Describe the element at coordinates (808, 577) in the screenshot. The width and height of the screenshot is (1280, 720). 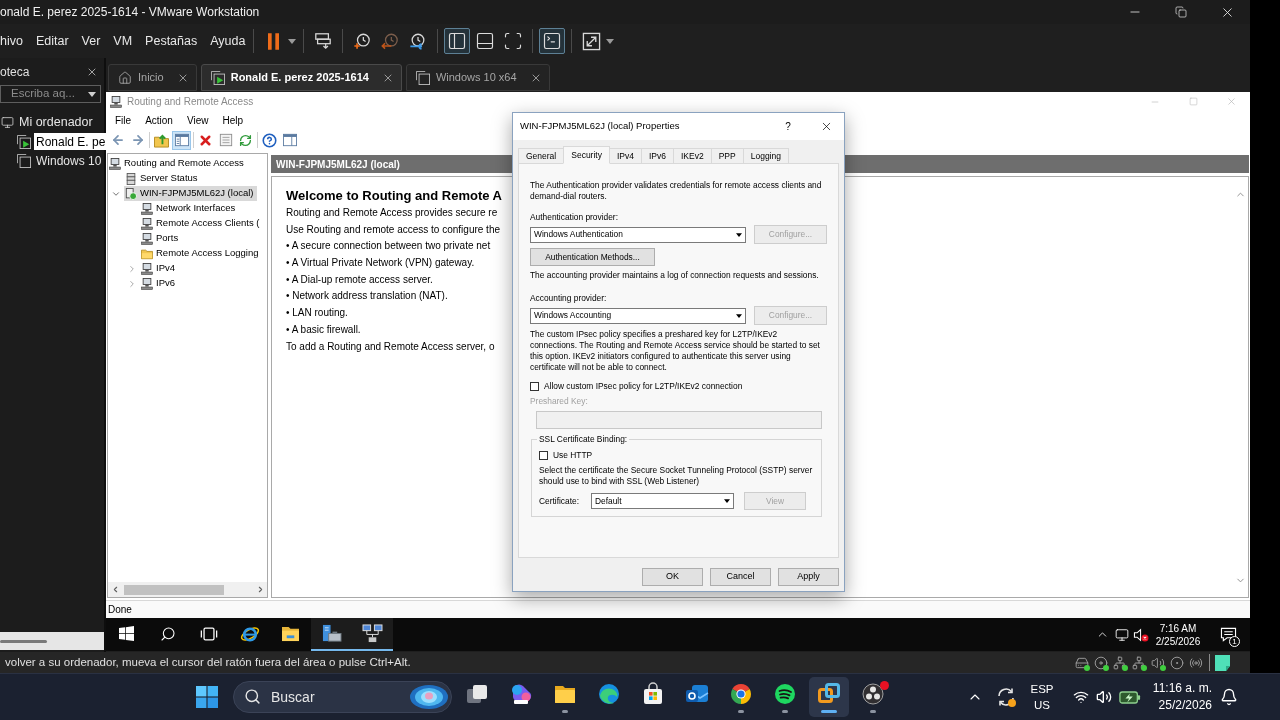
I see `dialog-button: Apply` at that location.